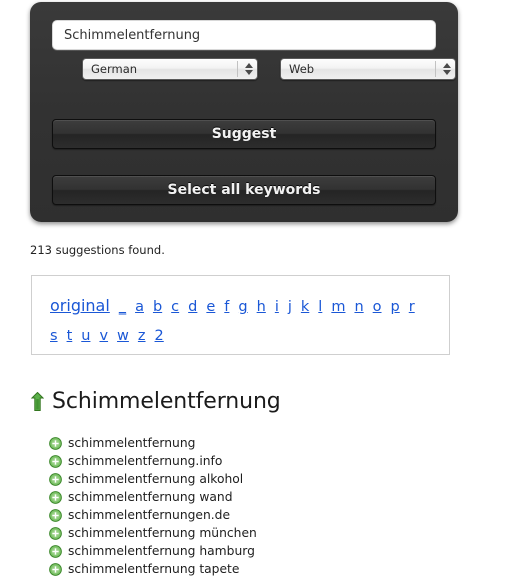  Describe the element at coordinates (156, 479) in the screenshot. I see `suggestion-label: schimmelentfernung alkohol` at that location.